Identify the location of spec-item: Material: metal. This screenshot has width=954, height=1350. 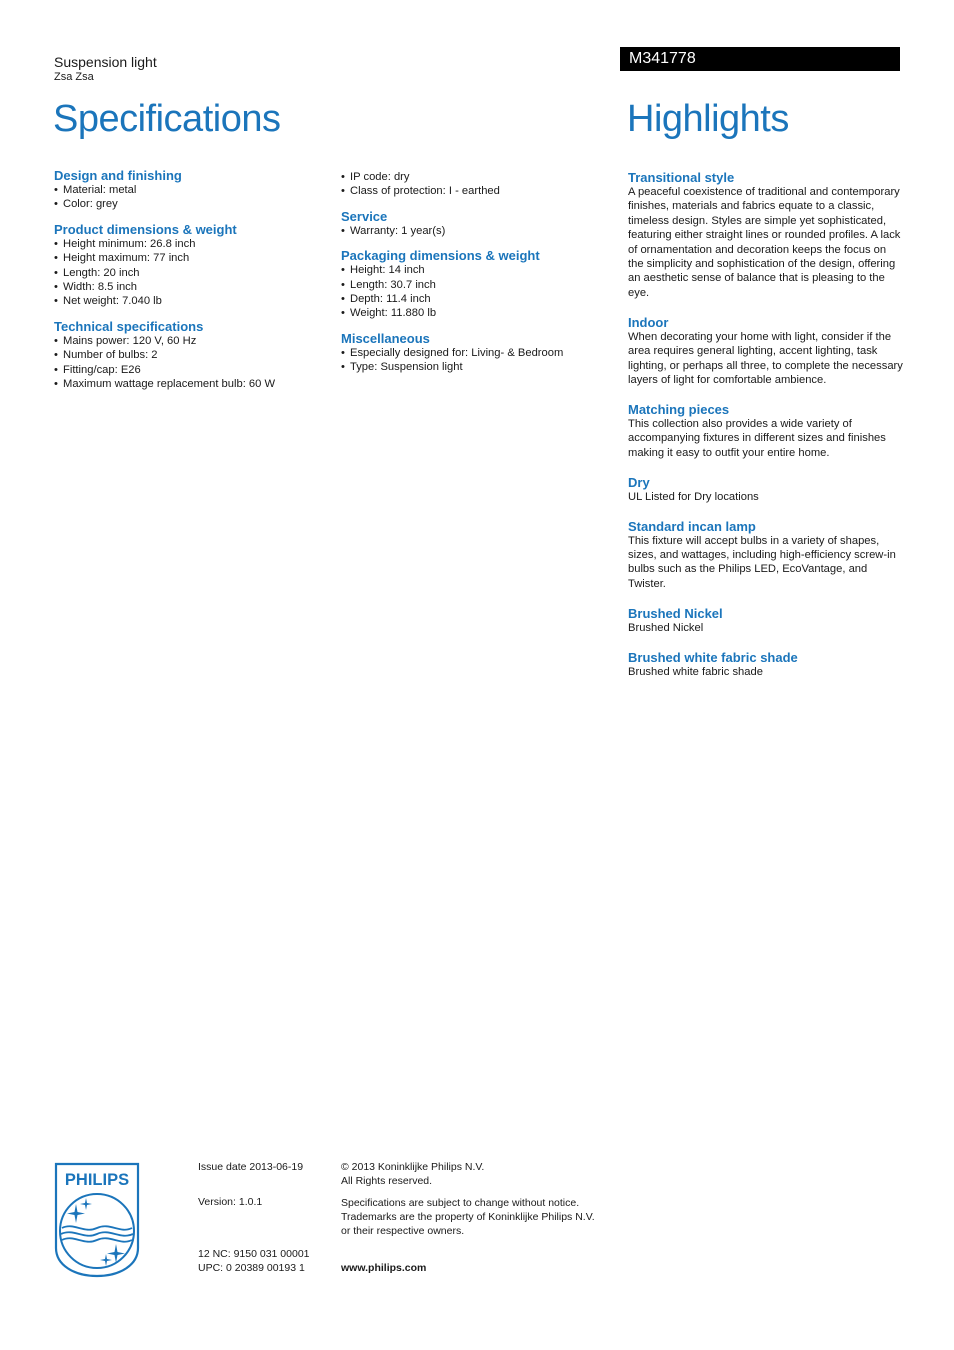
(191, 190).